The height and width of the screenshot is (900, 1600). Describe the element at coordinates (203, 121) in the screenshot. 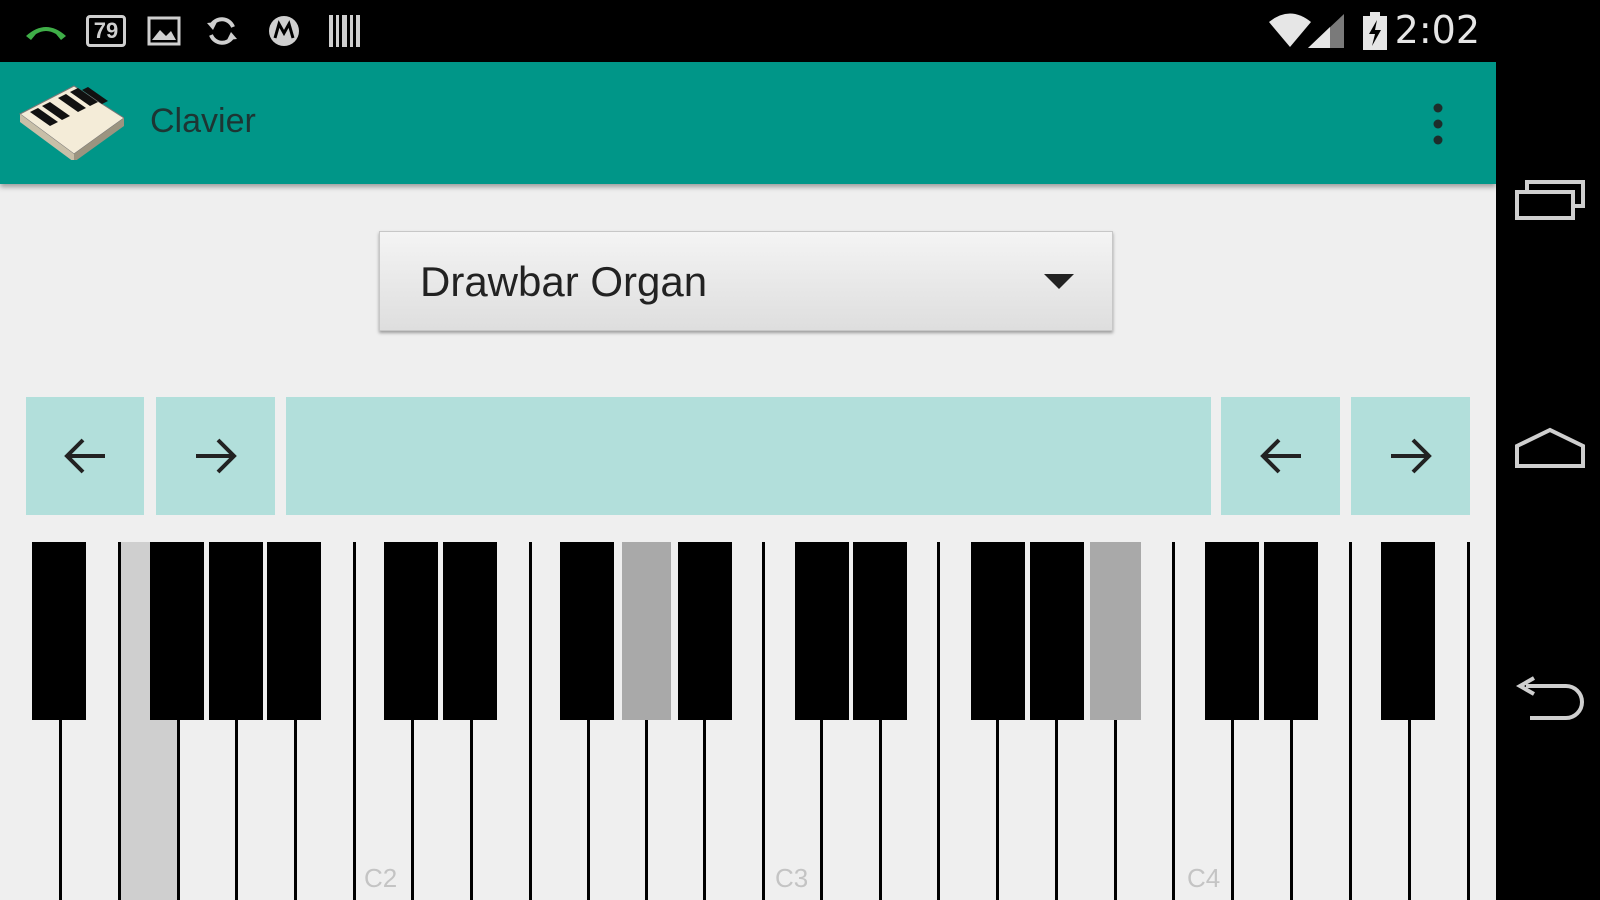

I see `app-title: Clavier` at that location.